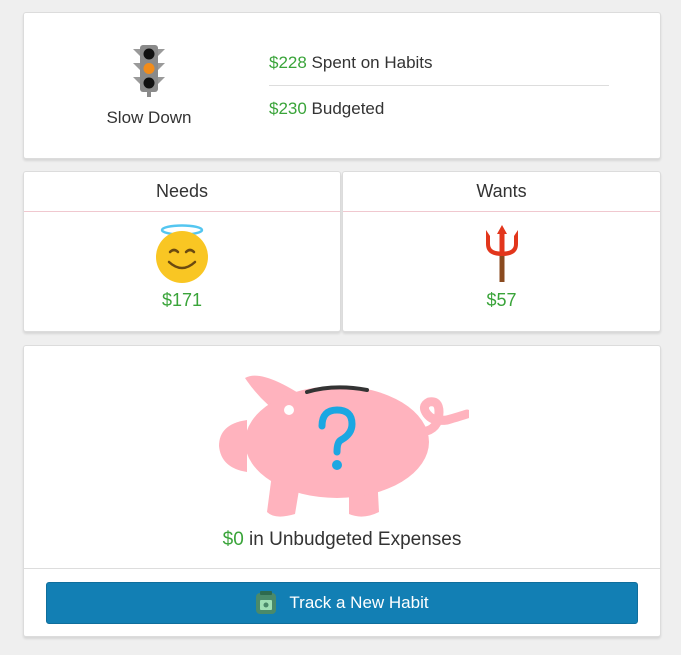 This screenshot has width=681, height=655. I want to click on spent-on-habits: $228 Spent on Habits, so click(439, 63).